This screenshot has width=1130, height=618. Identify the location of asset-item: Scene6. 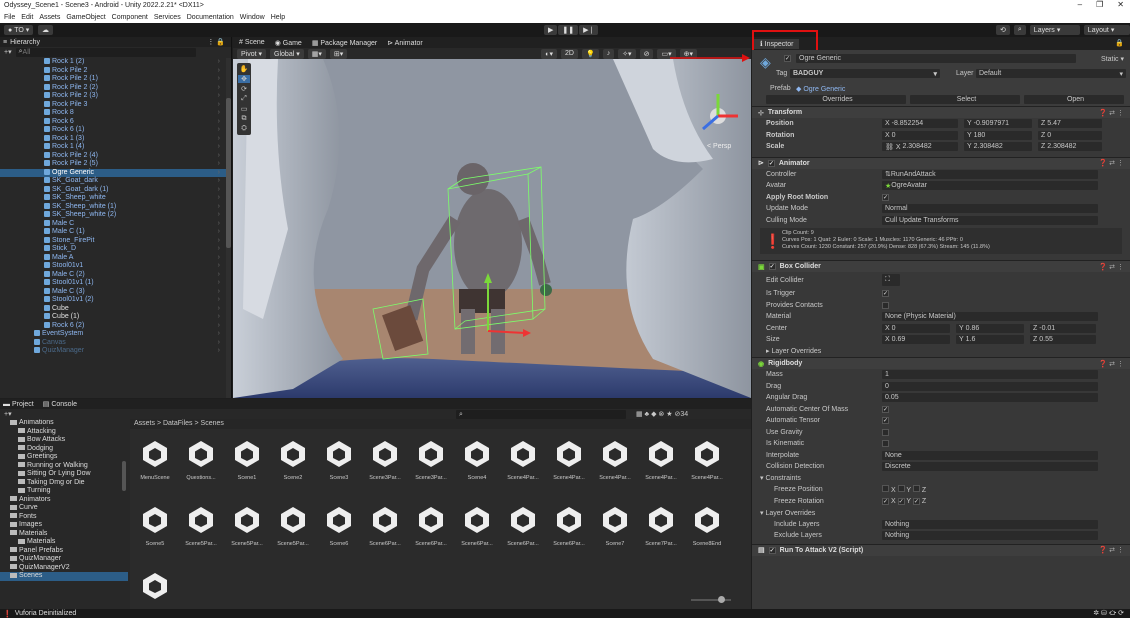
(339, 532).